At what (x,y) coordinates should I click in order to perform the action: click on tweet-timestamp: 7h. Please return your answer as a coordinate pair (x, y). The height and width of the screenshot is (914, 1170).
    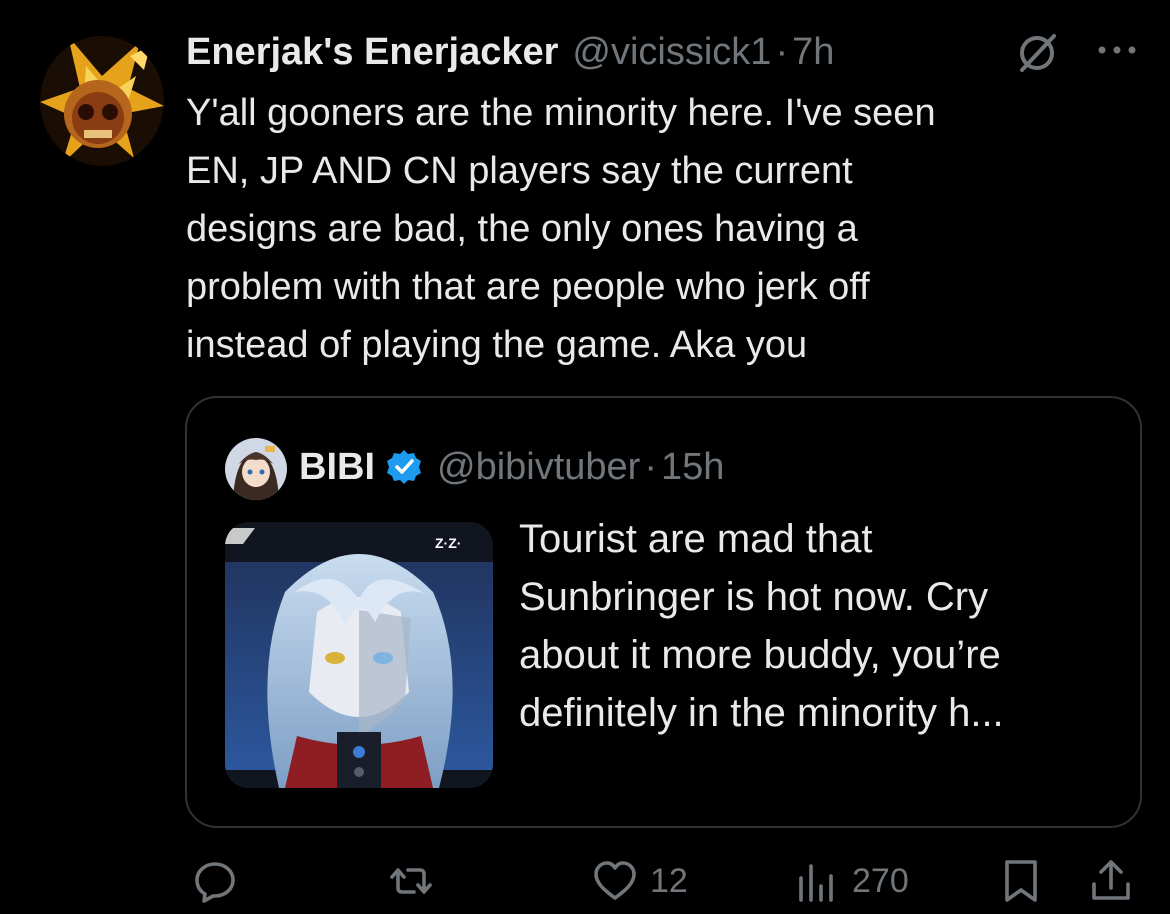
    Looking at the image, I should click on (813, 52).